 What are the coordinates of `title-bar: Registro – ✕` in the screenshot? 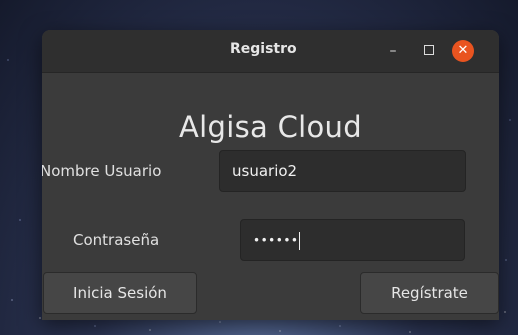 It's located at (270, 51).